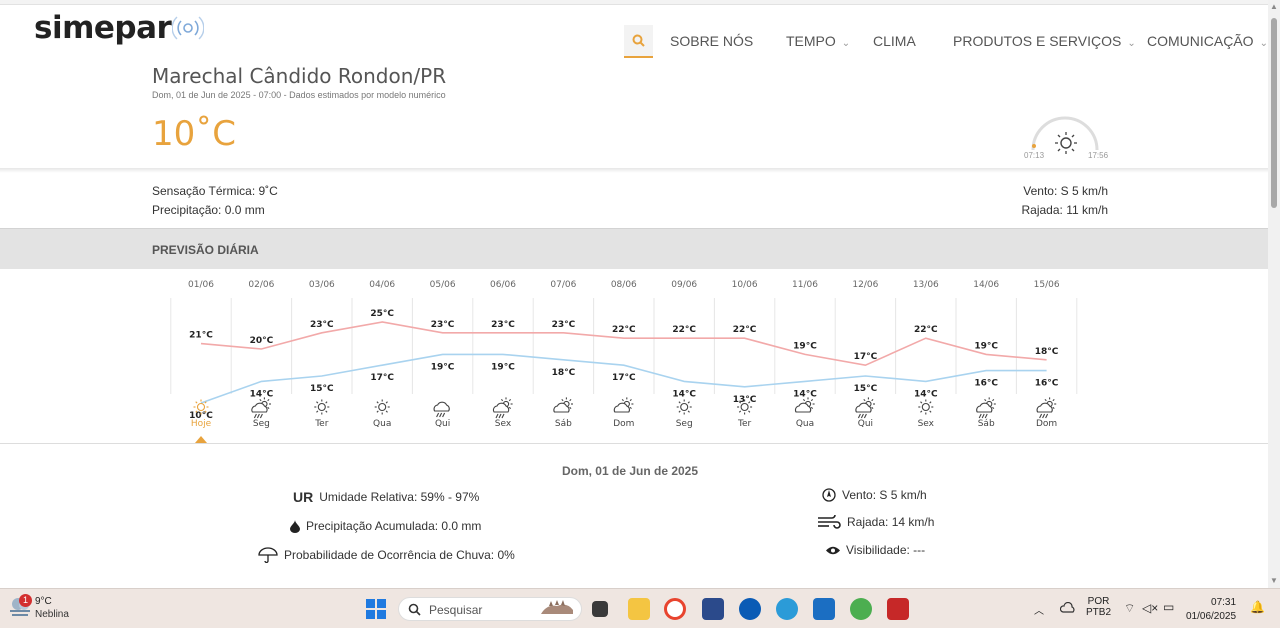  I want to click on eye-icon, so click(833, 550).